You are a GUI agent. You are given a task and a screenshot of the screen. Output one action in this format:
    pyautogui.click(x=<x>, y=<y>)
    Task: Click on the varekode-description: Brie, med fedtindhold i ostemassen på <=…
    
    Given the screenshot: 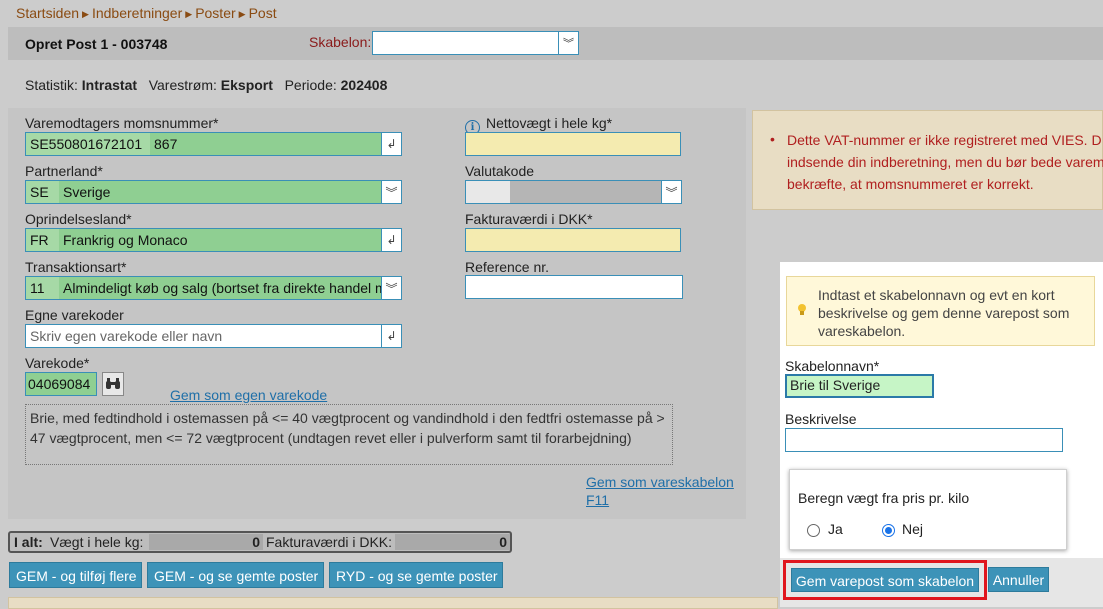 What is the action you would take?
    pyautogui.click(x=349, y=434)
    